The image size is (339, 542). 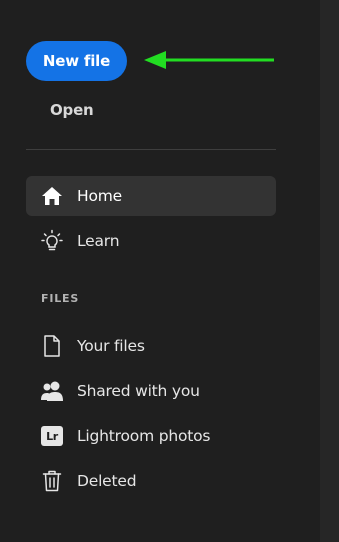 What do you see at coordinates (209, 60) in the screenshot?
I see `annotation-arrow-icon` at bounding box center [209, 60].